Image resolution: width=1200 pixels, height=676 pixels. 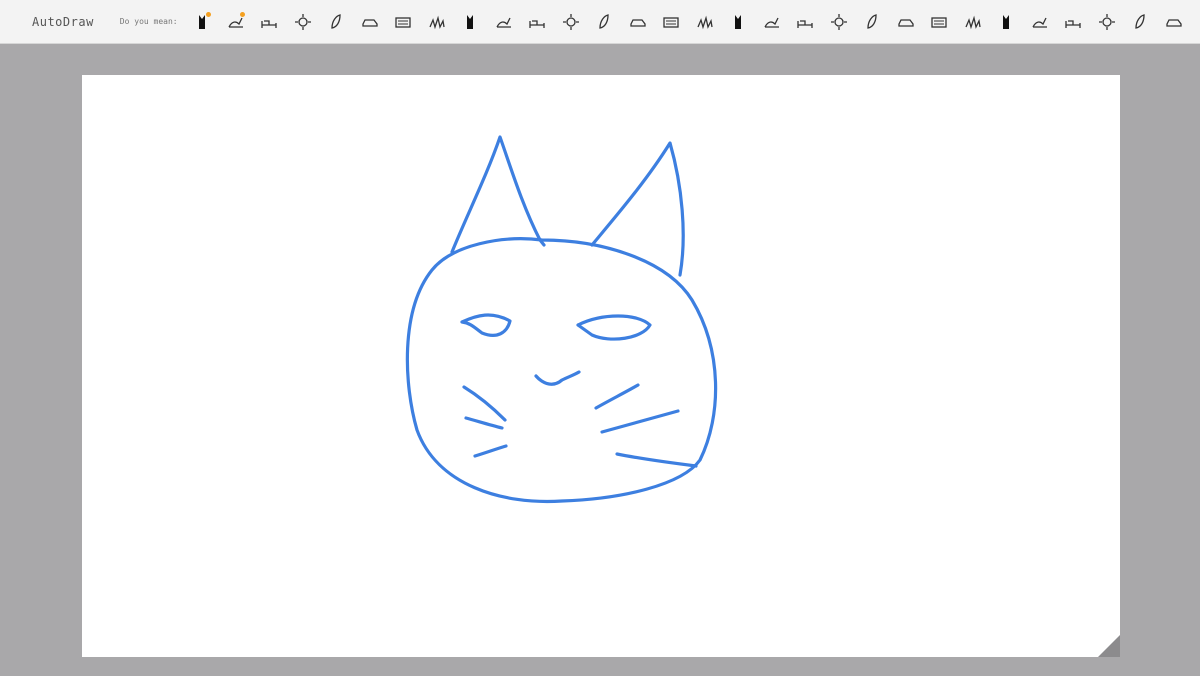 I want to click on suggestion-target, so click(x=1007, y=22).